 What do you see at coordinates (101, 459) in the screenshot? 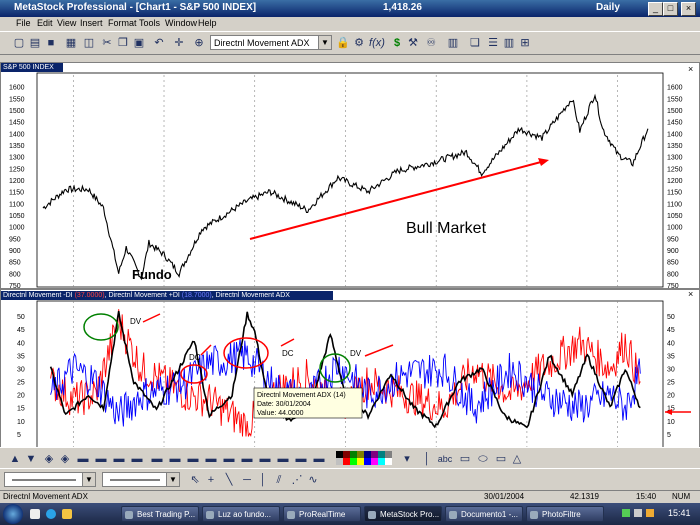
I see `symbol-icon: ▬` at bounding box center [101, 459].